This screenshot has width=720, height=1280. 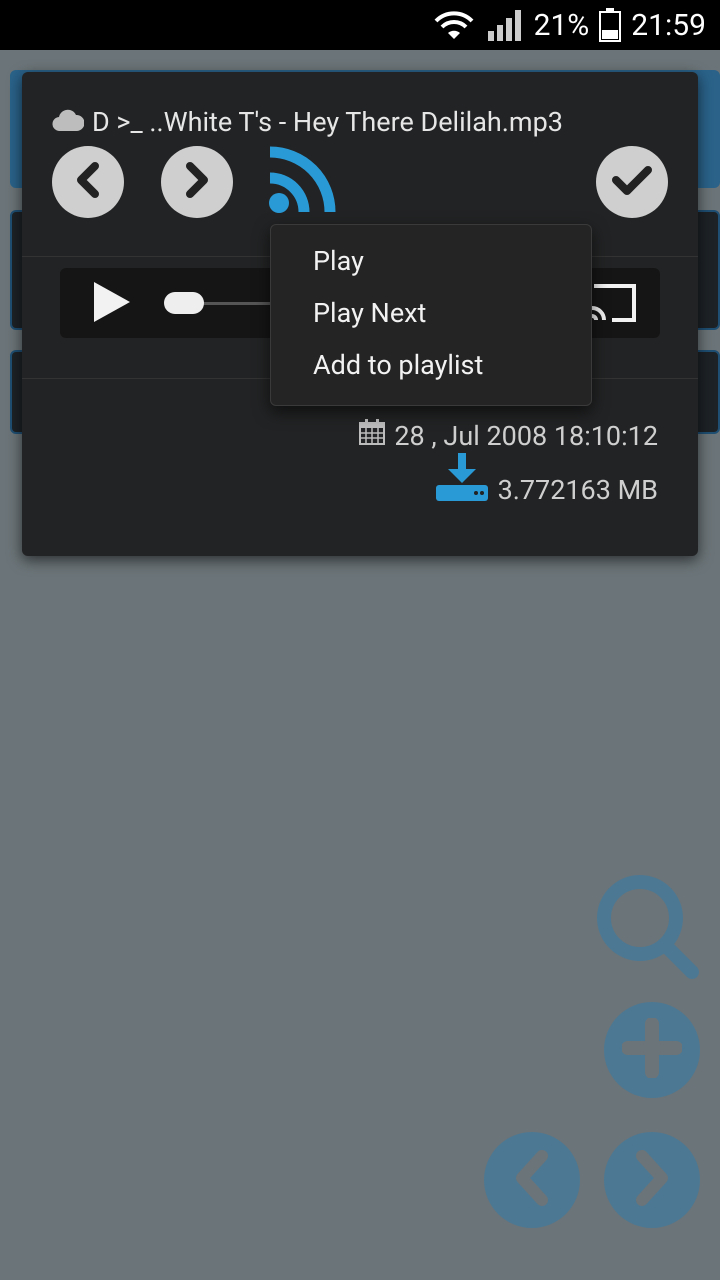 I want to click on confirm-button, so click(x=632, y=182).